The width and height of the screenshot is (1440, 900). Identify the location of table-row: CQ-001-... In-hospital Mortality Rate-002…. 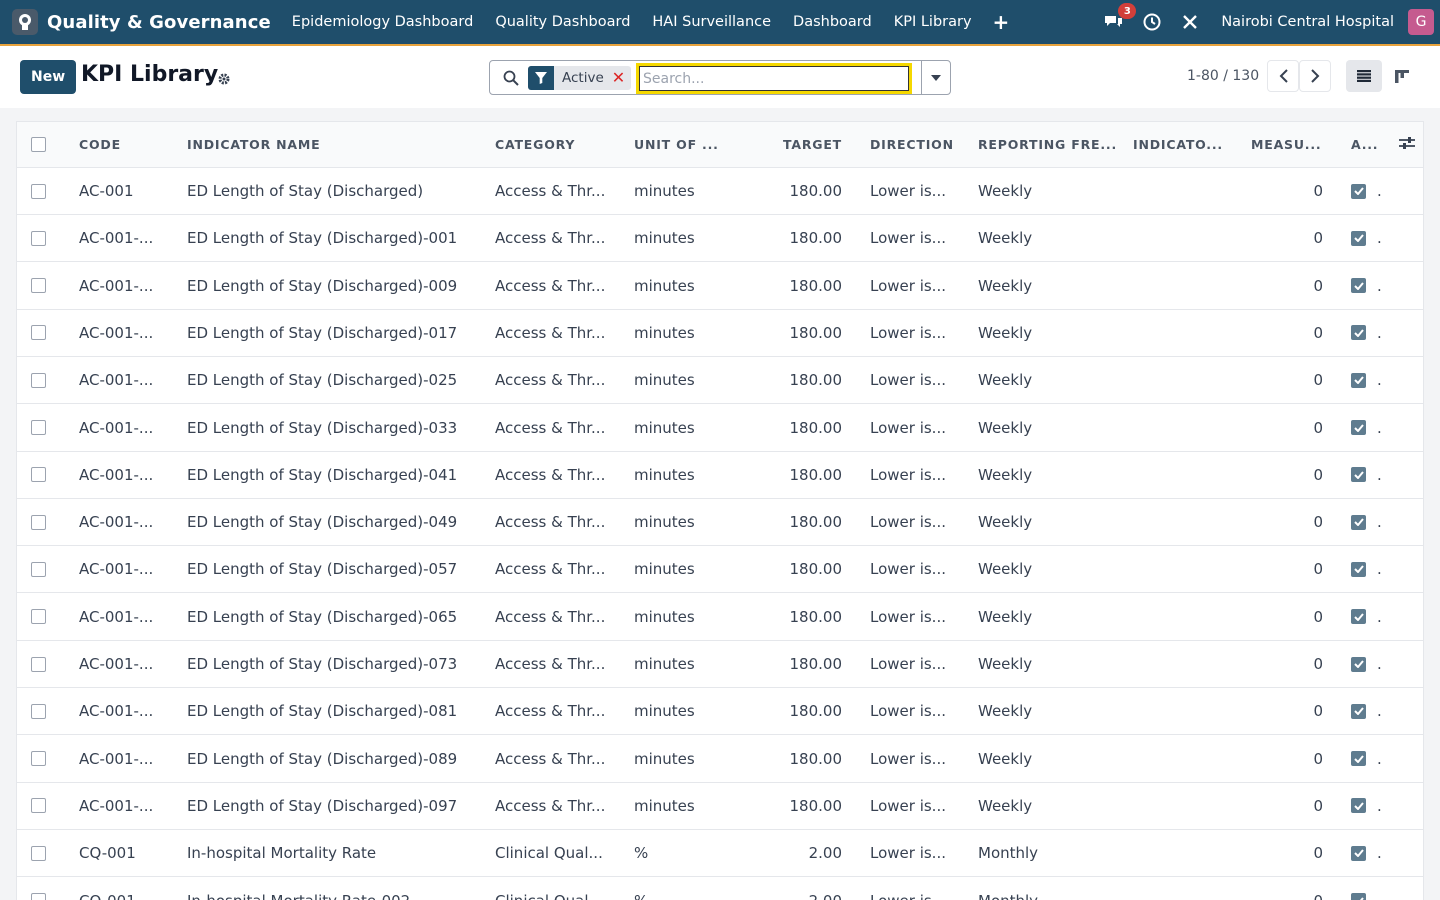
(720, 889).